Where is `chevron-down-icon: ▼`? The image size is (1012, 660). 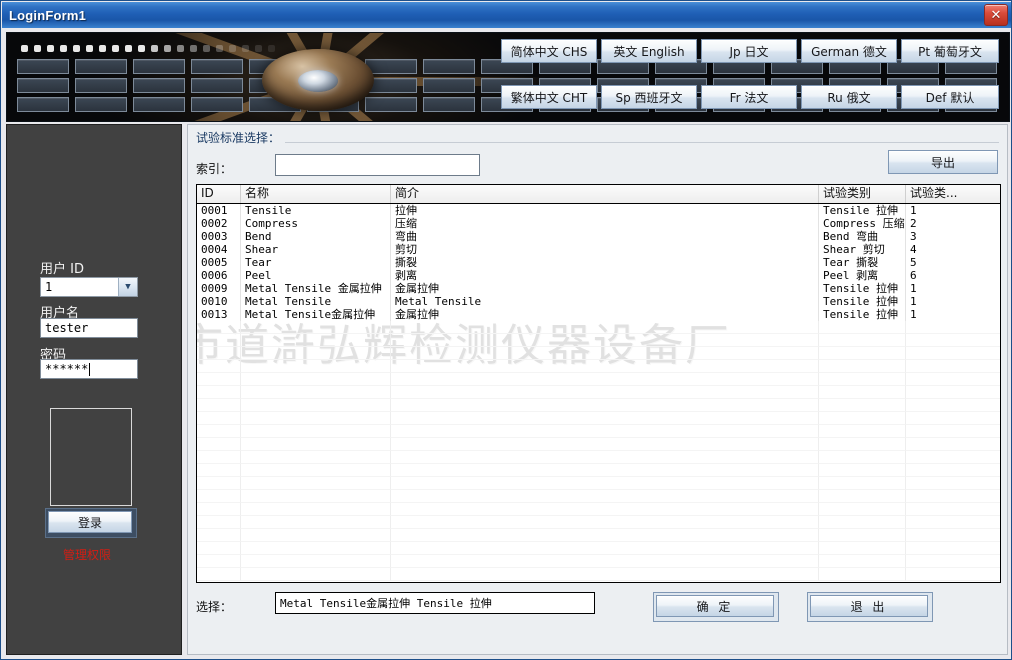 chevron-down-icon: ▼ is located at coordinates (127, 287).